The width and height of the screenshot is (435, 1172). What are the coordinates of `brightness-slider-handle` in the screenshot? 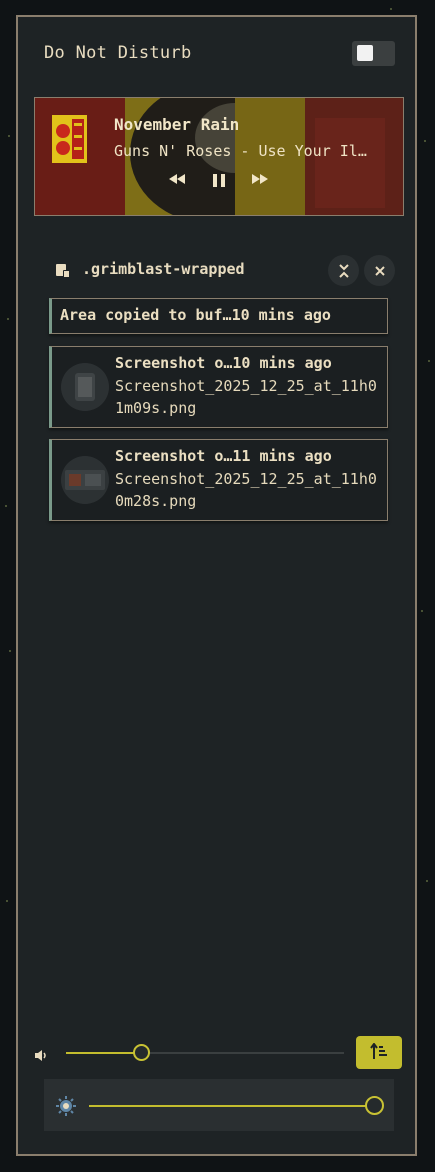 It's located at (374, 1105).